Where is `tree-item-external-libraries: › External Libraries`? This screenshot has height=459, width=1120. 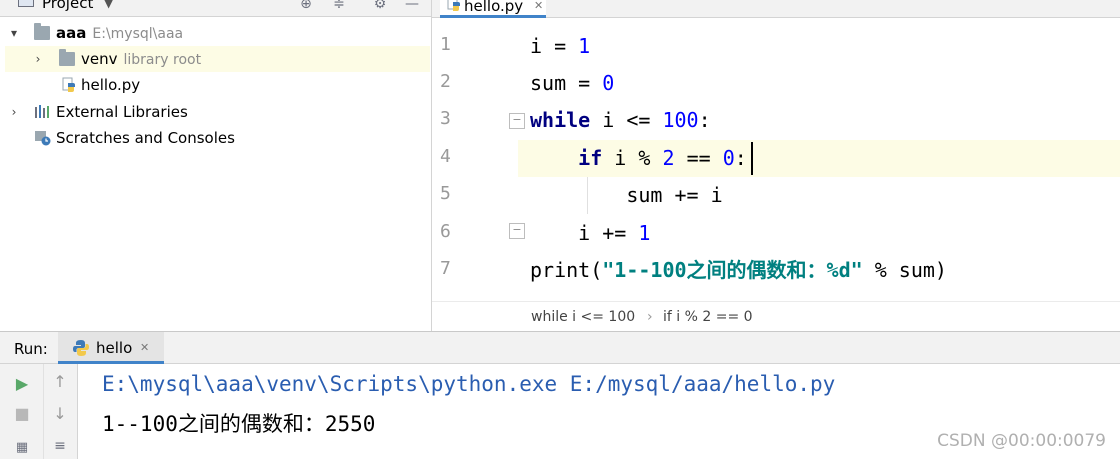
tree-item-external-libraries: › External Libraries is located at coordinates (217, 112).